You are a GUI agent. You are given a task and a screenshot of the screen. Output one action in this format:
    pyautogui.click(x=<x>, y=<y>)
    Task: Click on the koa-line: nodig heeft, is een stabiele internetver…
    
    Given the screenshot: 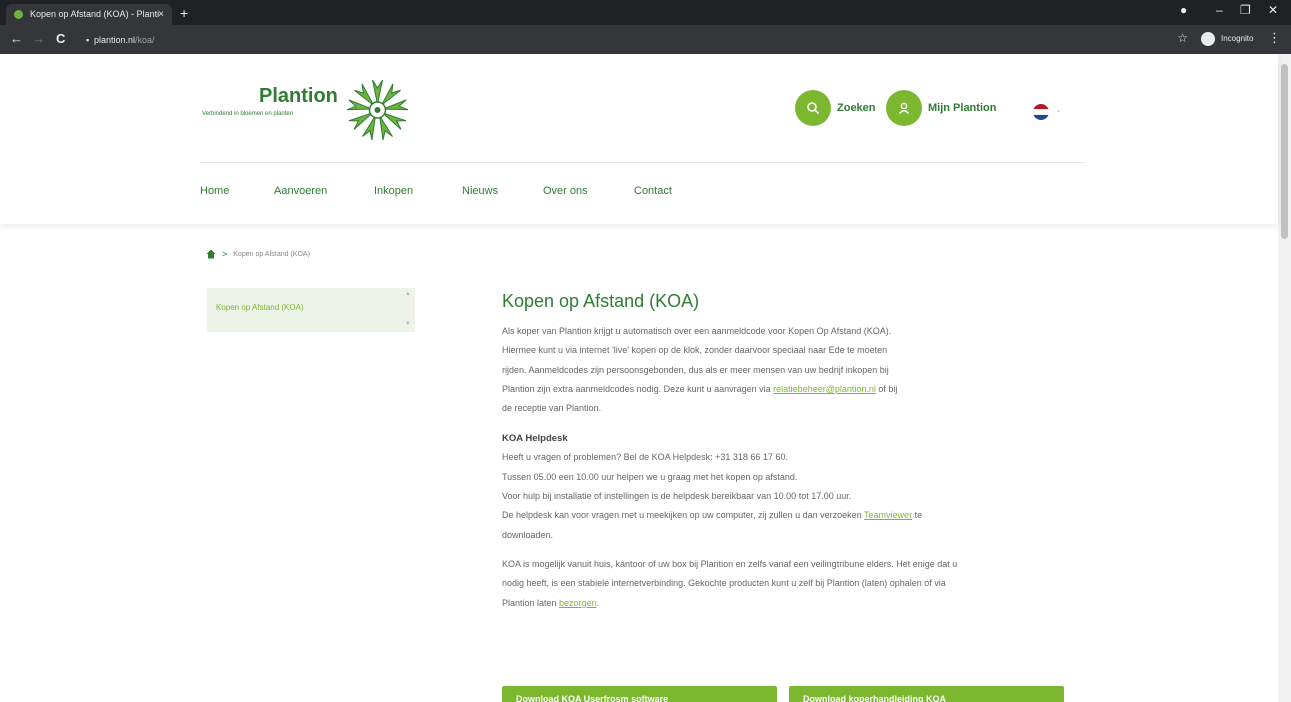 What is the action you would take?
    pyautogui.click(x=724, y=583)
    